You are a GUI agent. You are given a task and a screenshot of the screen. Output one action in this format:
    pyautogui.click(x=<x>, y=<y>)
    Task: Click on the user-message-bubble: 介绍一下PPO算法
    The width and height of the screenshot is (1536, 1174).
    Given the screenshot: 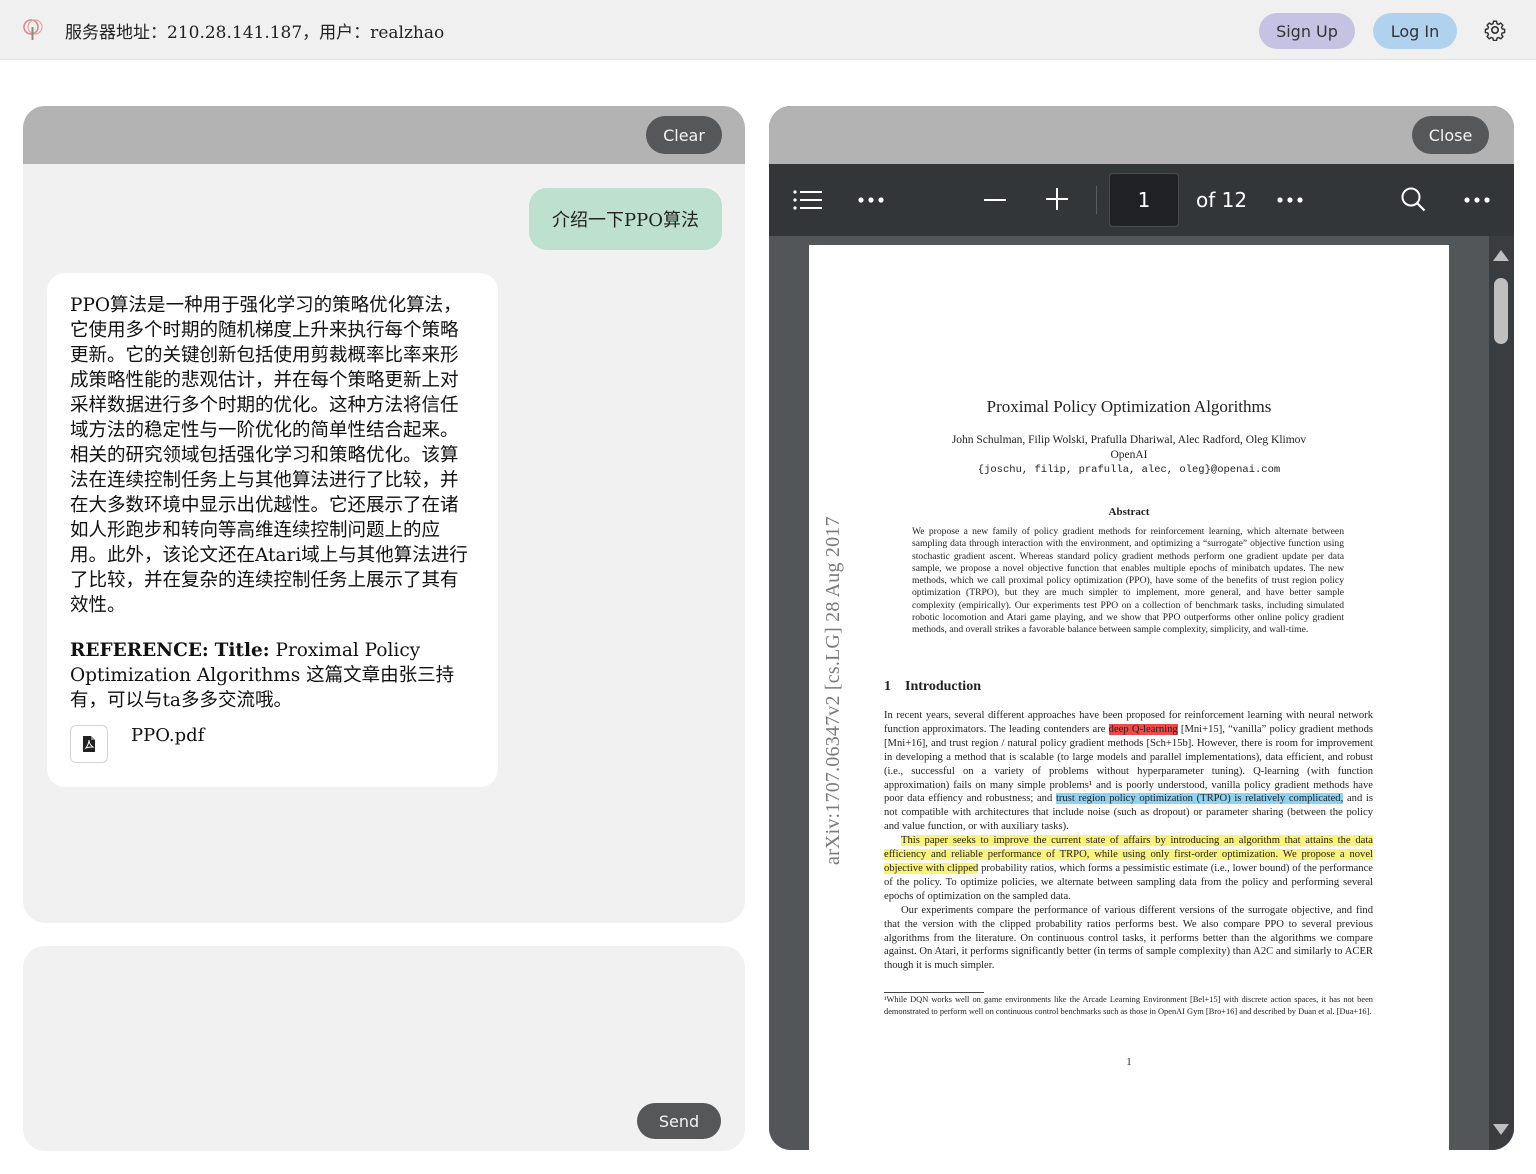 What is the action you would take?
    pyautogui.click(x=625, y=219)
    